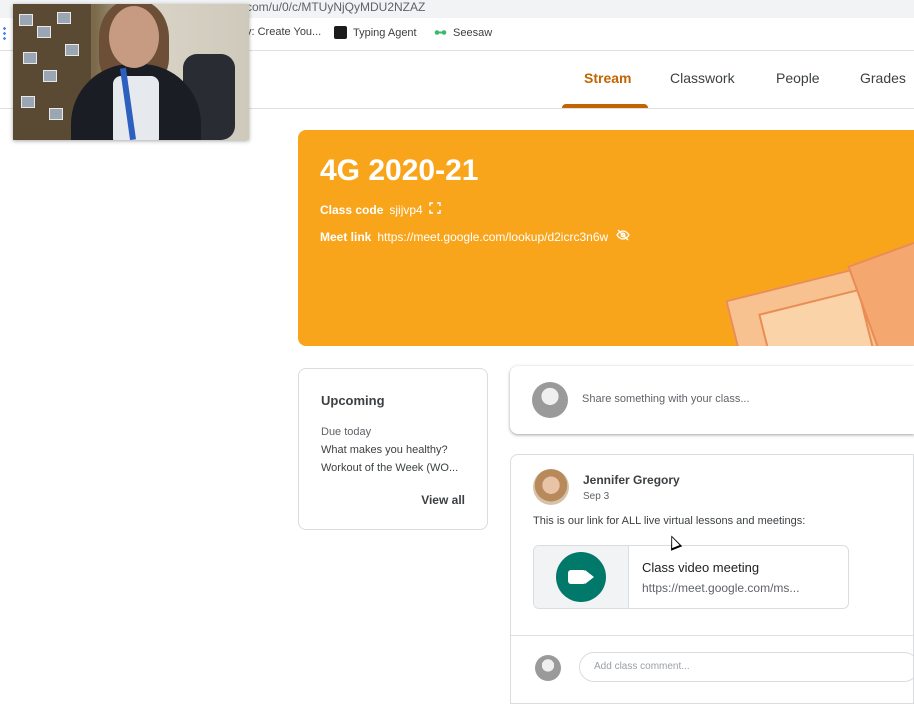 Image resolution: width=914 pixels, height=704 pixels. I want to click on meet-link-label: Meet link, so click(346, 236).